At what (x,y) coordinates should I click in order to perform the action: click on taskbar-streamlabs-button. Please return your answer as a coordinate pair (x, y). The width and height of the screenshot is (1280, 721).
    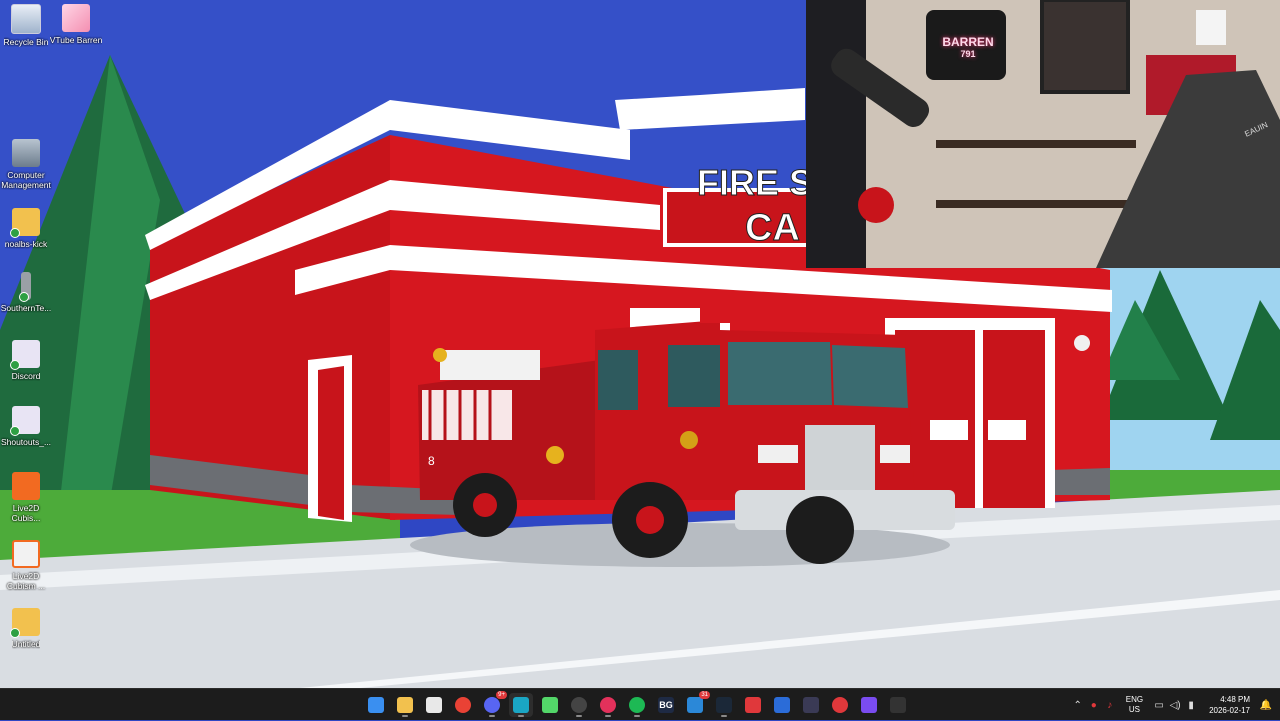
    Looking at the image, I should click on (608, 705).